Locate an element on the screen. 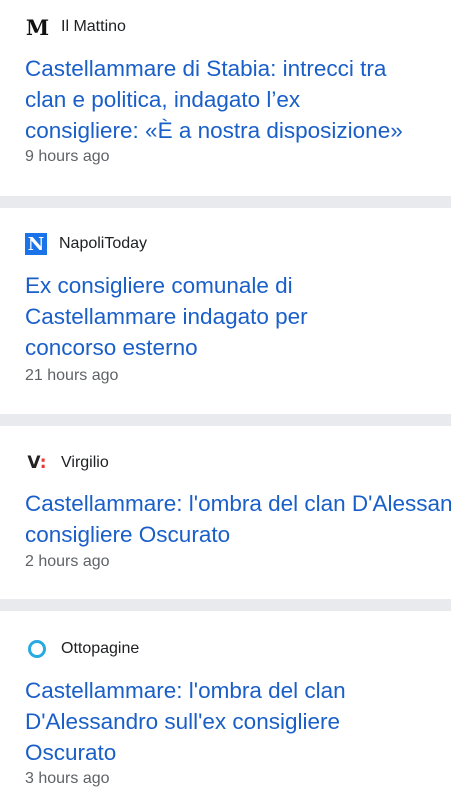 This screenshot has width=451, height=799. timestamp: 2 hours ago is located at coordinates (67, 561).